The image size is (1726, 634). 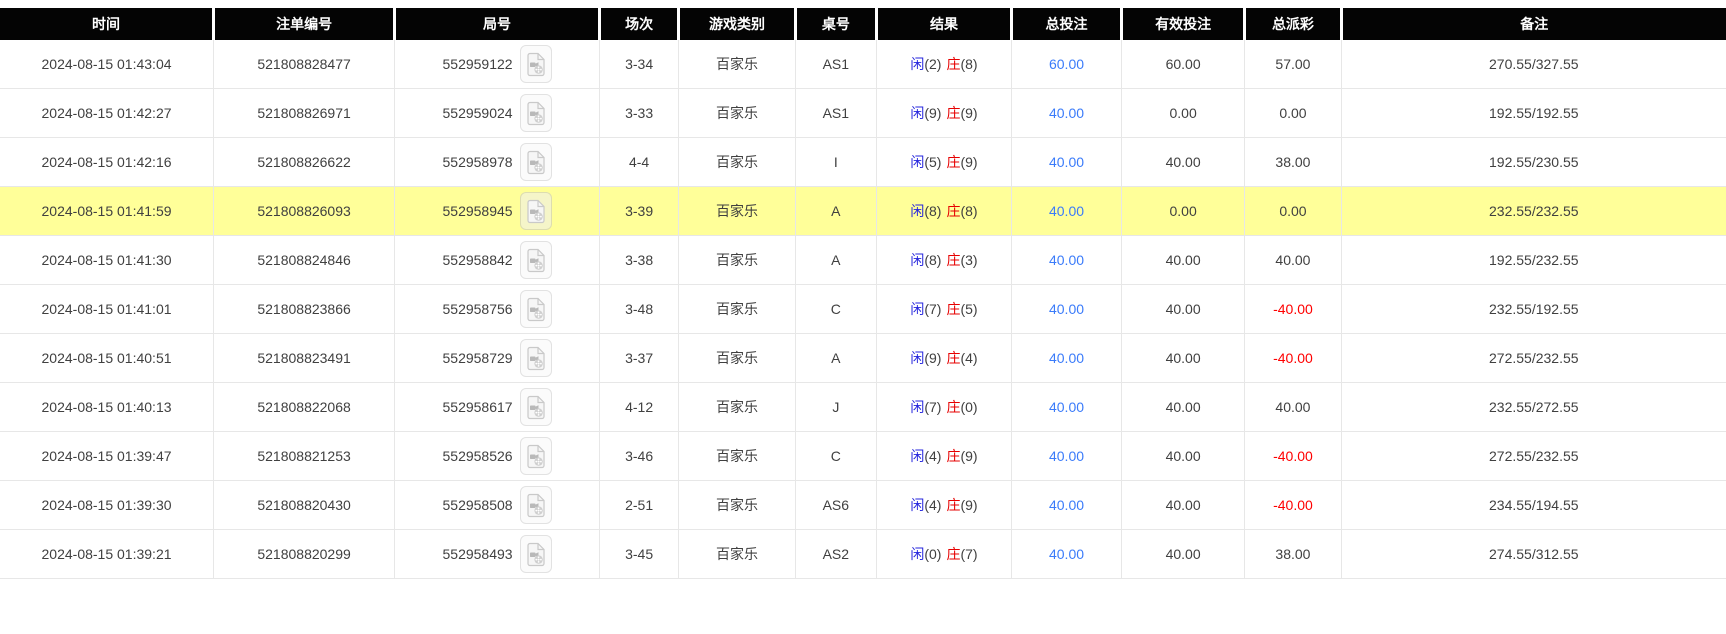 What do you see at coordinates (303, 24) in the screenshot?
I see `column-header-bet_id: 注单编号` at bounding box center [303, 24].